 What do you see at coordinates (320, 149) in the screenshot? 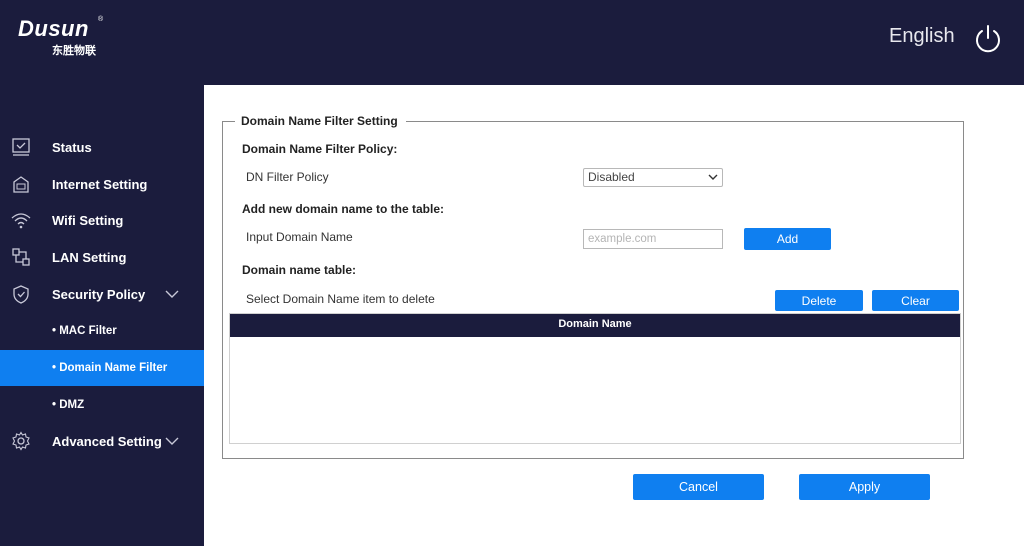
I see `policy-heading: Domain Name Filter Policy:` at bounding box center [320, 149].